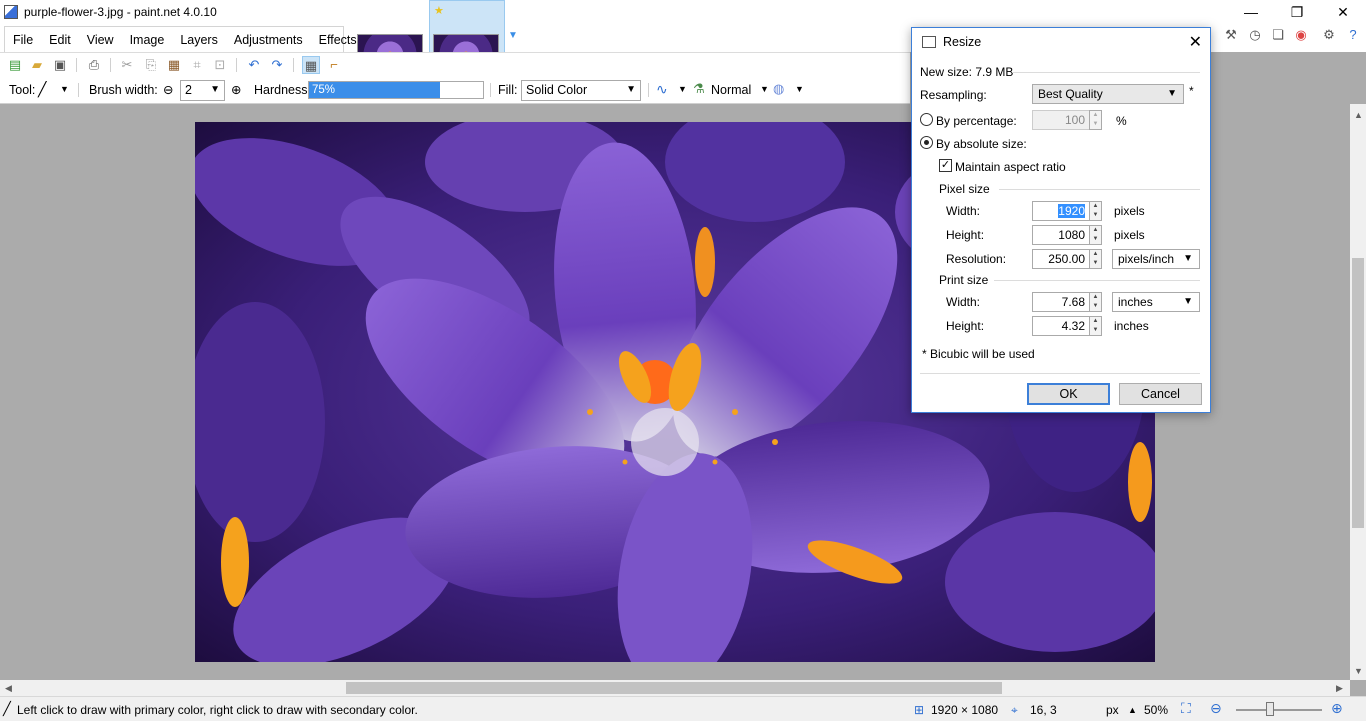 The height and width of the screenshot is (721, 1366). What do you see at coordinates (1339, 688) in the screenshot?
I see `scroll-right-icon: ▶` at bounding box center [1339, 688].